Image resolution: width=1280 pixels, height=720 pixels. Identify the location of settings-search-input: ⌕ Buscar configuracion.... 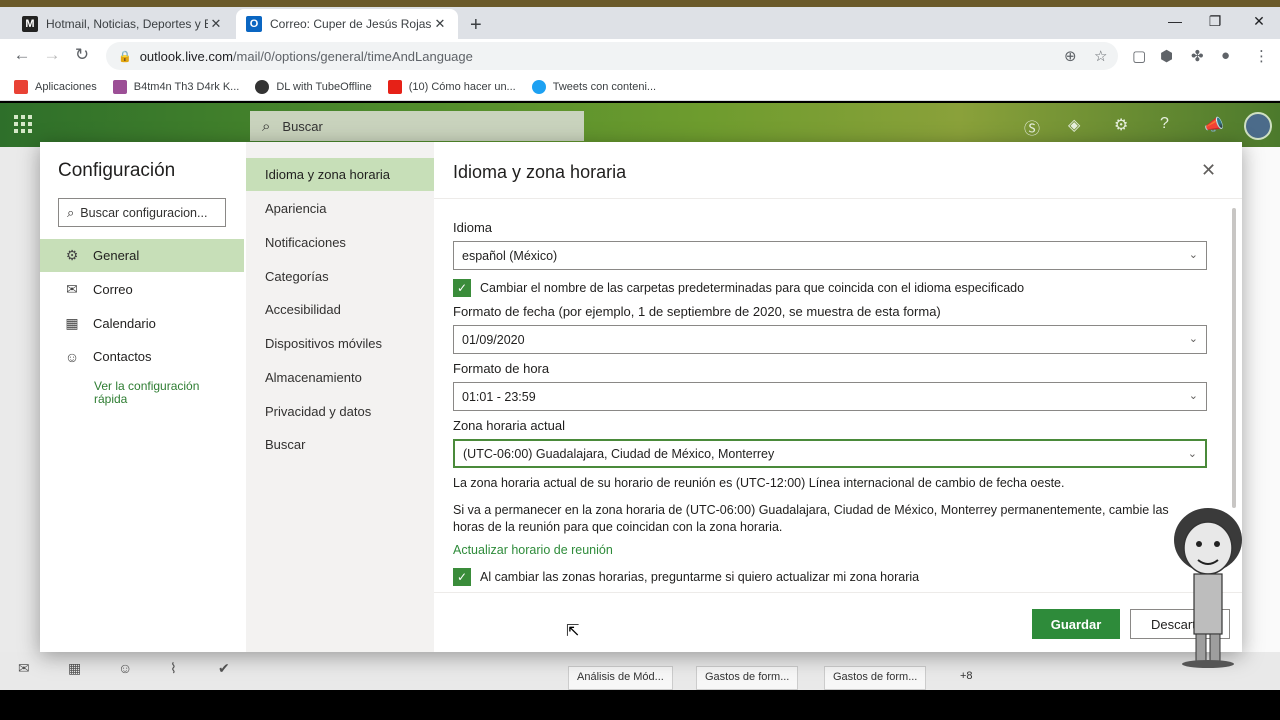
(142, 212).